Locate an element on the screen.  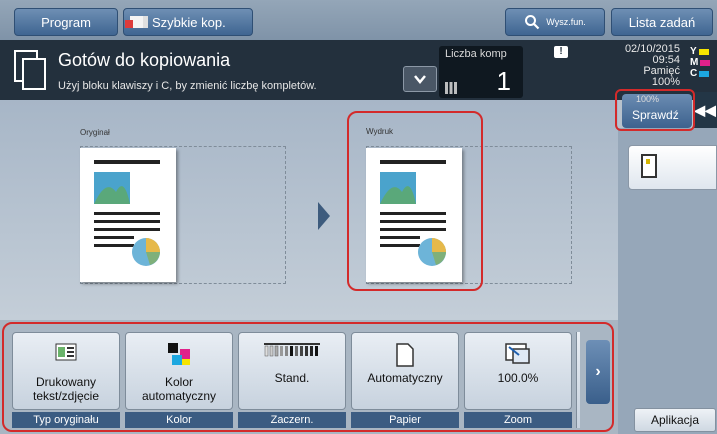
job-list-label: Lista zadań is located at coordinates (662, 22).